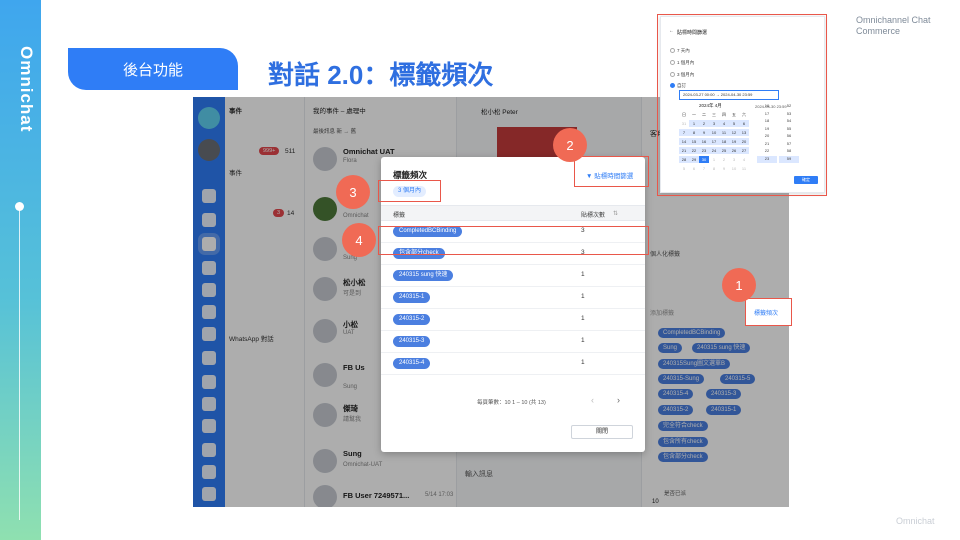 The image size is (960, 540). What do you see at coordinates (768, 312) in the screenshot?
I see `highlight-frame-tag-frequency` at bounding box center [768, 312].